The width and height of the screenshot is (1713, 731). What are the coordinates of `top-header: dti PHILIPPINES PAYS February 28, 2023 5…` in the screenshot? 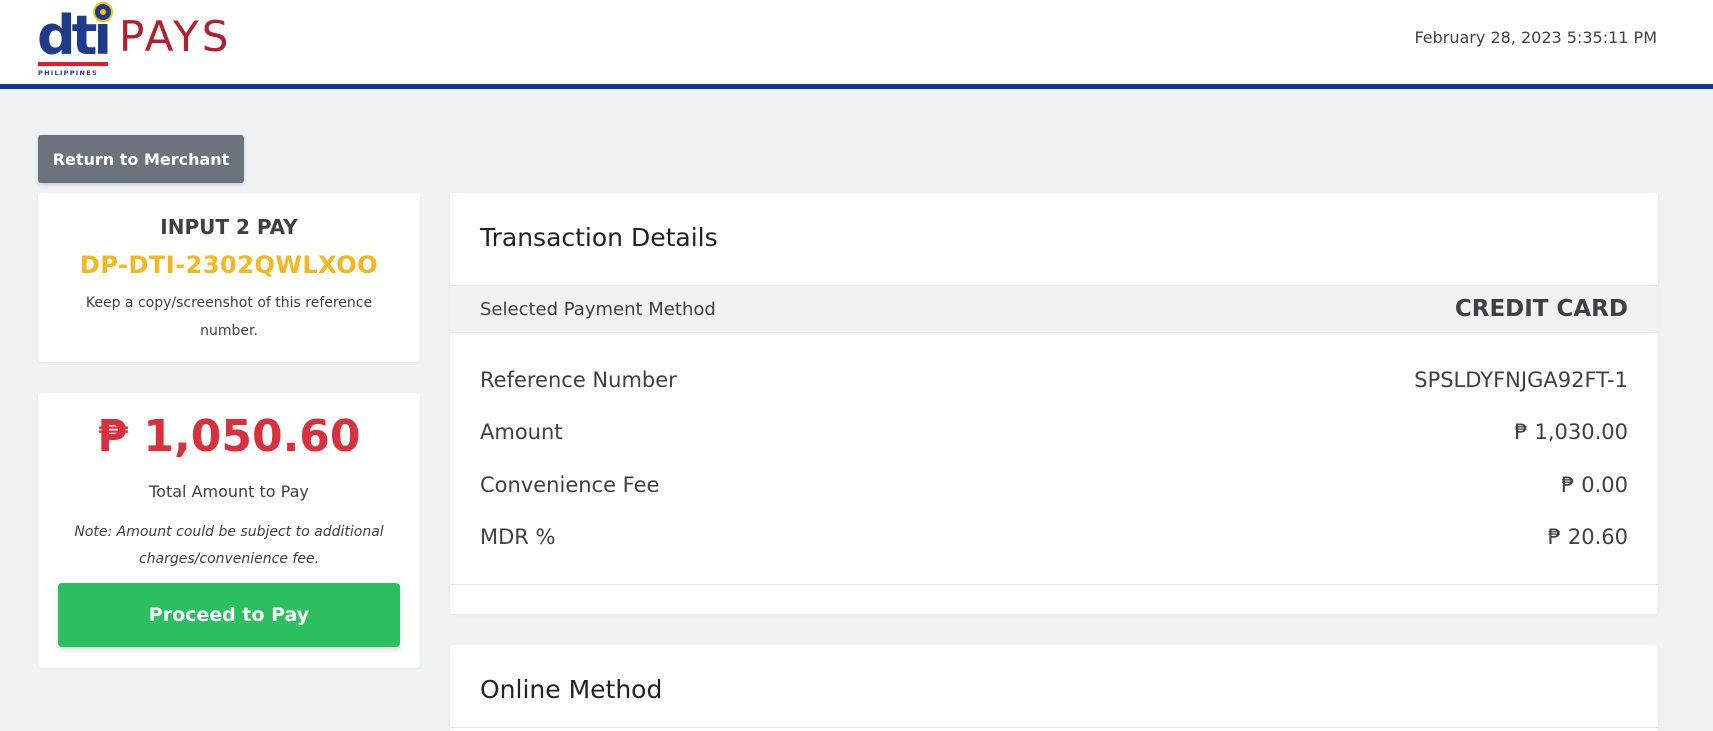 It's located at (856, 44).